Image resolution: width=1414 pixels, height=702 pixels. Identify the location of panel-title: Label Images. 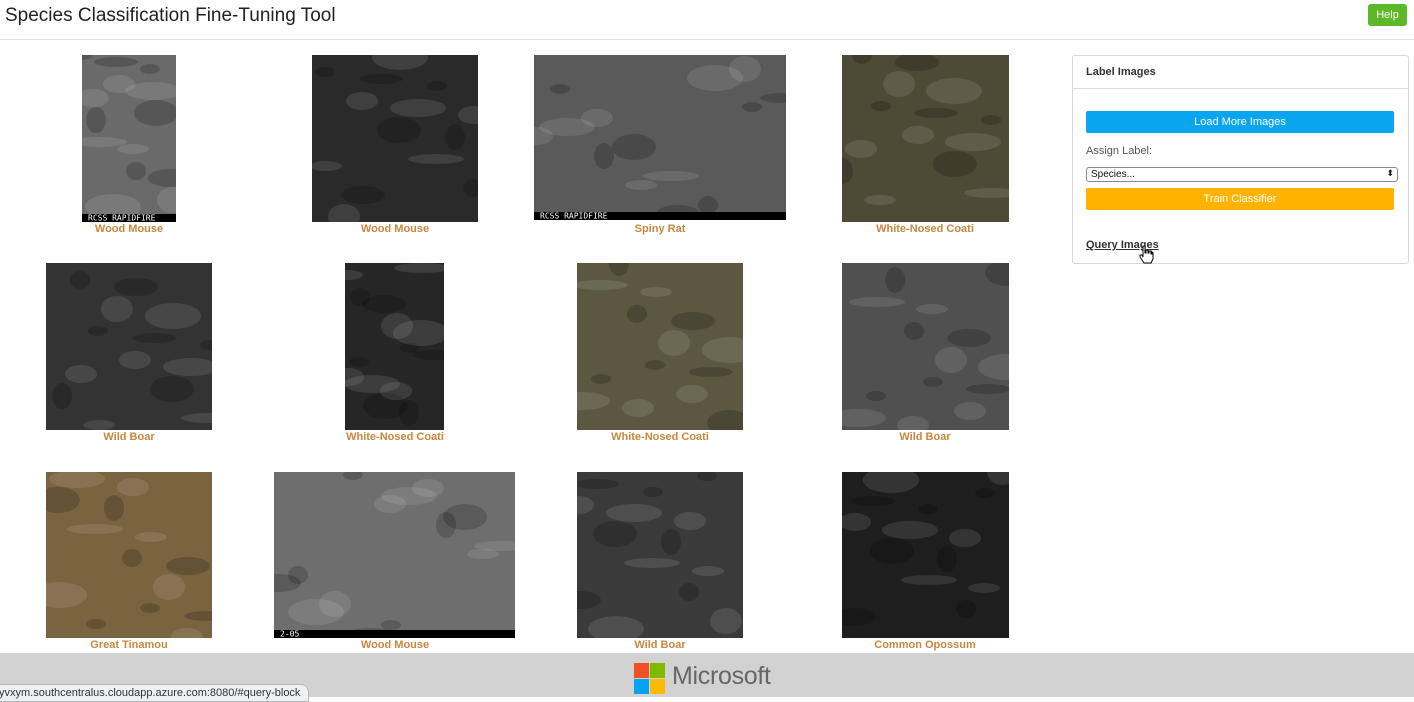
(1240, 72).